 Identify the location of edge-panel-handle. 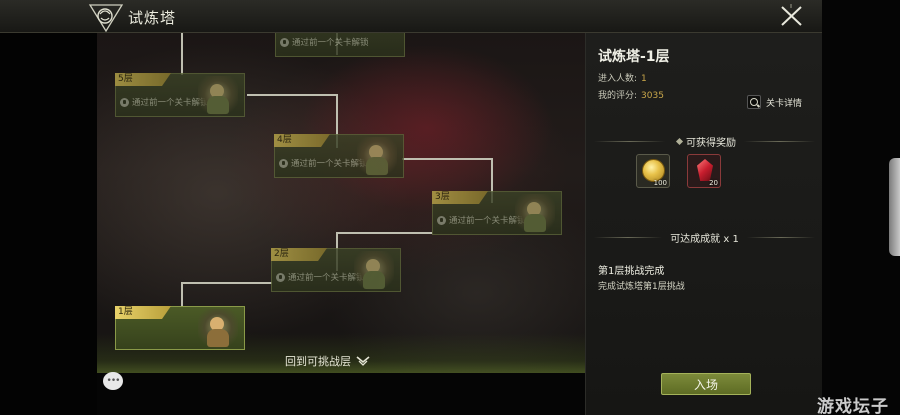
(894, 207).